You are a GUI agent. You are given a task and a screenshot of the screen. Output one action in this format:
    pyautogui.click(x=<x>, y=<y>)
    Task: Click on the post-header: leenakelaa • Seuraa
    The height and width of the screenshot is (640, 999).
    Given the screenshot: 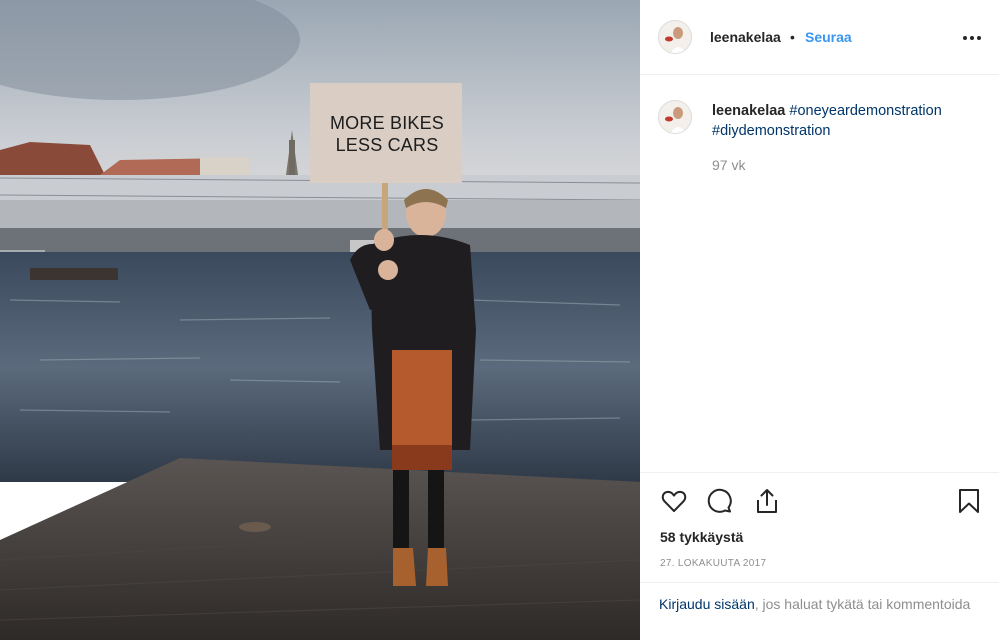 What is the action you would take?
    pyautogui.click(x=819, y=37)
    